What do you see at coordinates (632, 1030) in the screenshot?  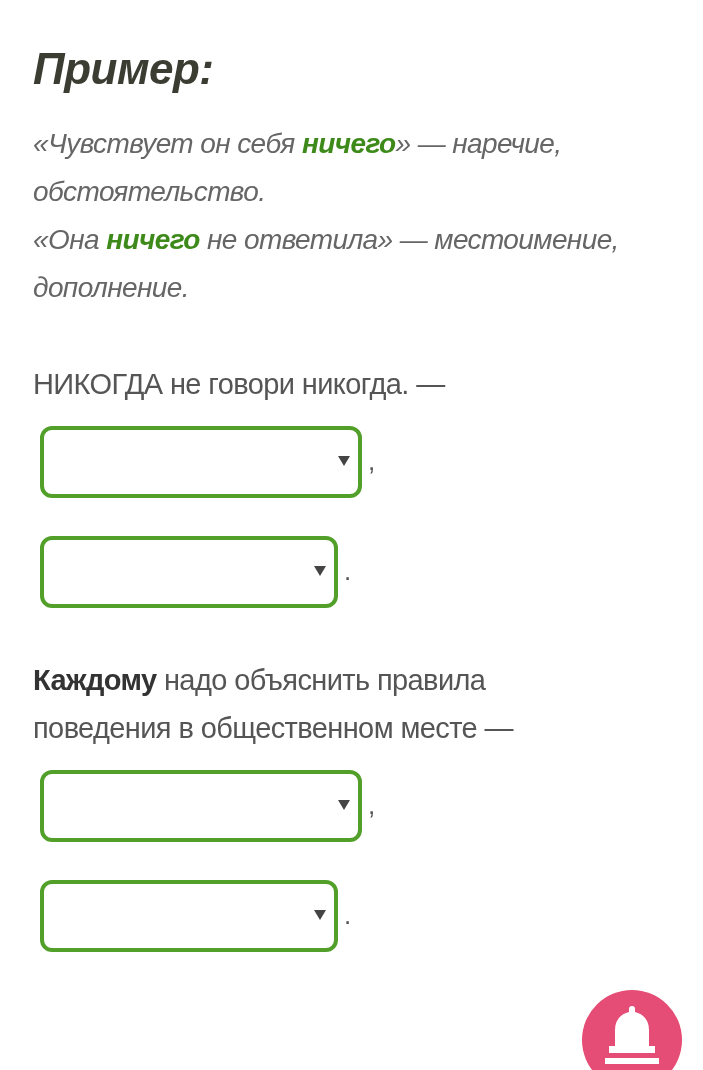 I see `notification-bell-button` at bounding box center [632, 1030].